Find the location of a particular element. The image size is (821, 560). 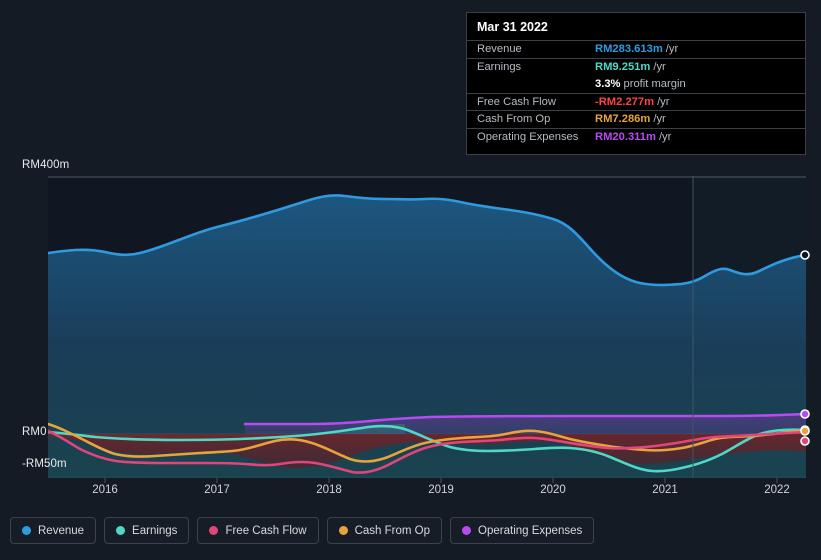

x-axis-label-2019: 2019 is located at coordinates (441, 490).